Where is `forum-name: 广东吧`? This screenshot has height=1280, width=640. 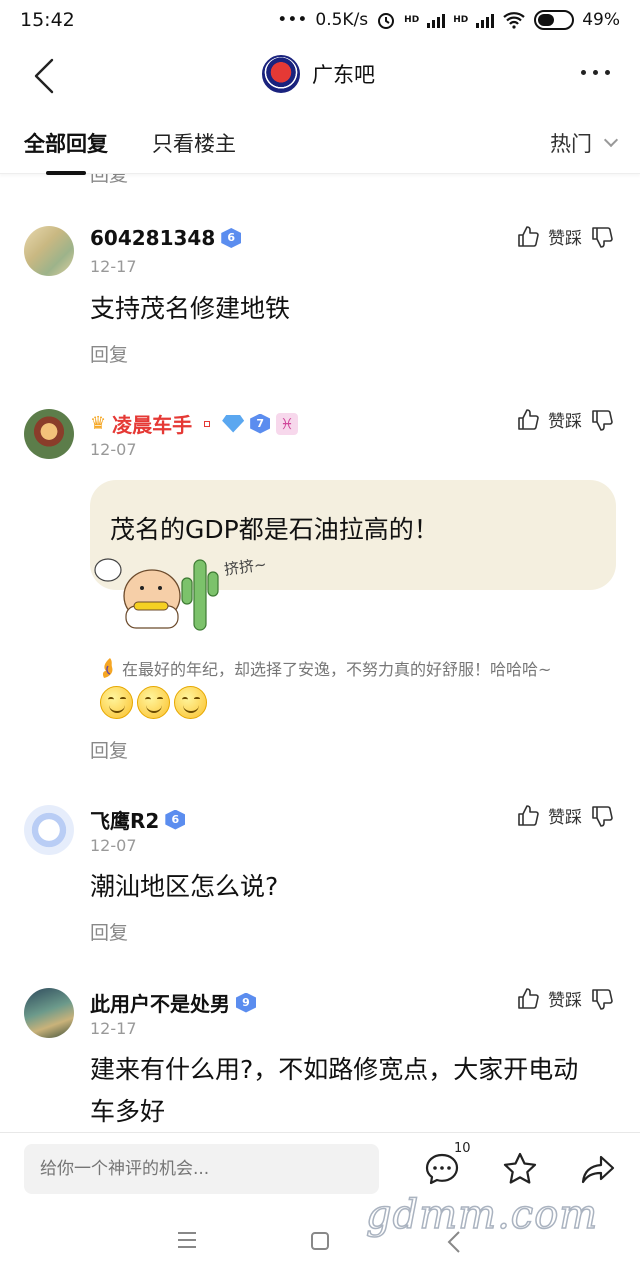 forum-name: 广东吧 is located at coordinates (343, 75).